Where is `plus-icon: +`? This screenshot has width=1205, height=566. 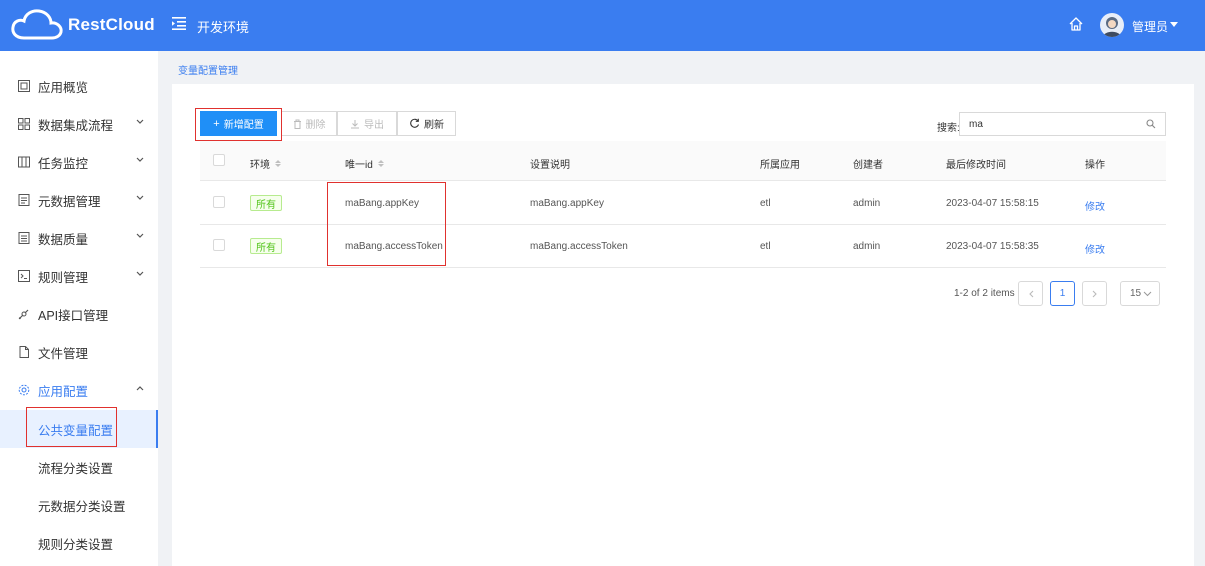
plus-icon: + is located at coordinates (216, 123).